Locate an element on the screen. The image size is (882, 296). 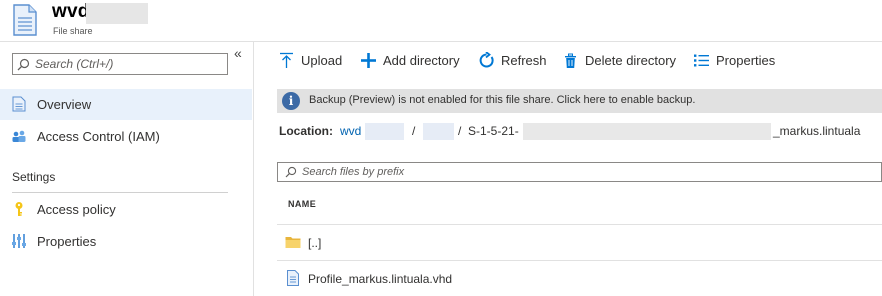
upload-button: Upload is located at coordinates (310, 60).